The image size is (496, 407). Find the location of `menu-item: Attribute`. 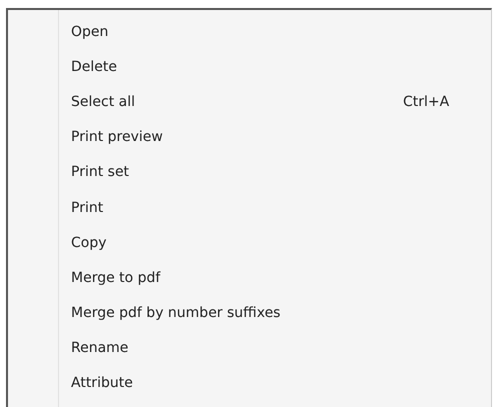

menu-item: Attribute is located at coordinates (275, 384).